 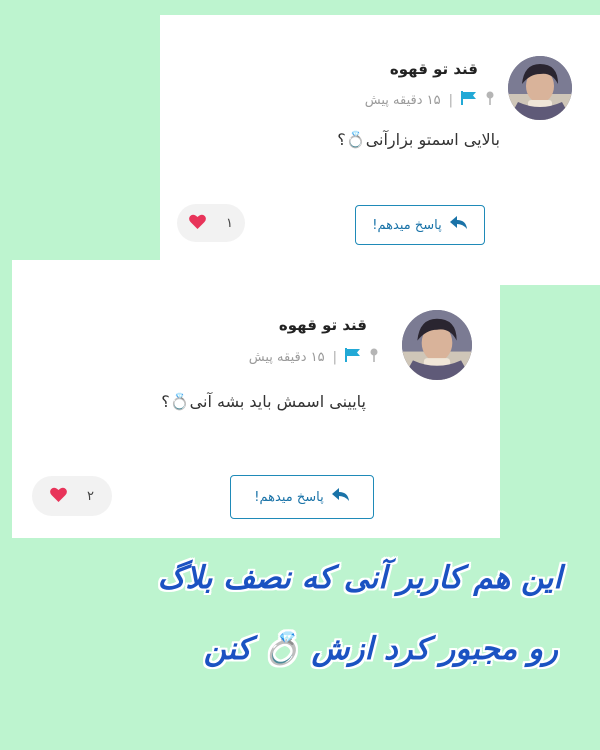 I want to click on caption-line-1: این هم کاربر آنی که نصف بلاگ, so click(x=359, y=578).